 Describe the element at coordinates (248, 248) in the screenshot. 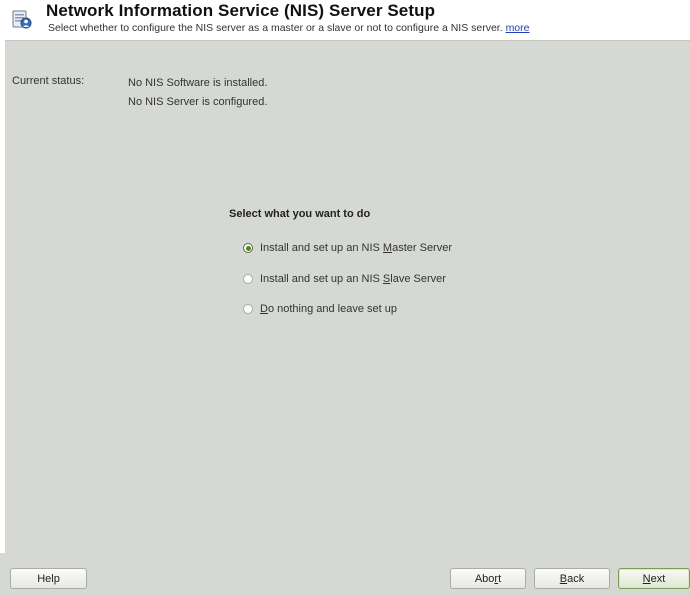

I see `radio-button-checked` at that location.